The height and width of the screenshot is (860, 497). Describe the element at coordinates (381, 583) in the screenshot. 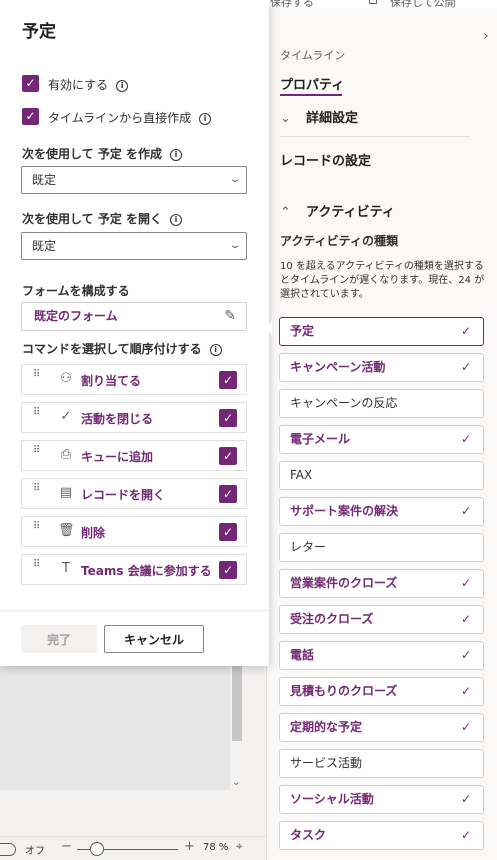

I see `activity-item: 営業案件のクローズ ✓` at that location.